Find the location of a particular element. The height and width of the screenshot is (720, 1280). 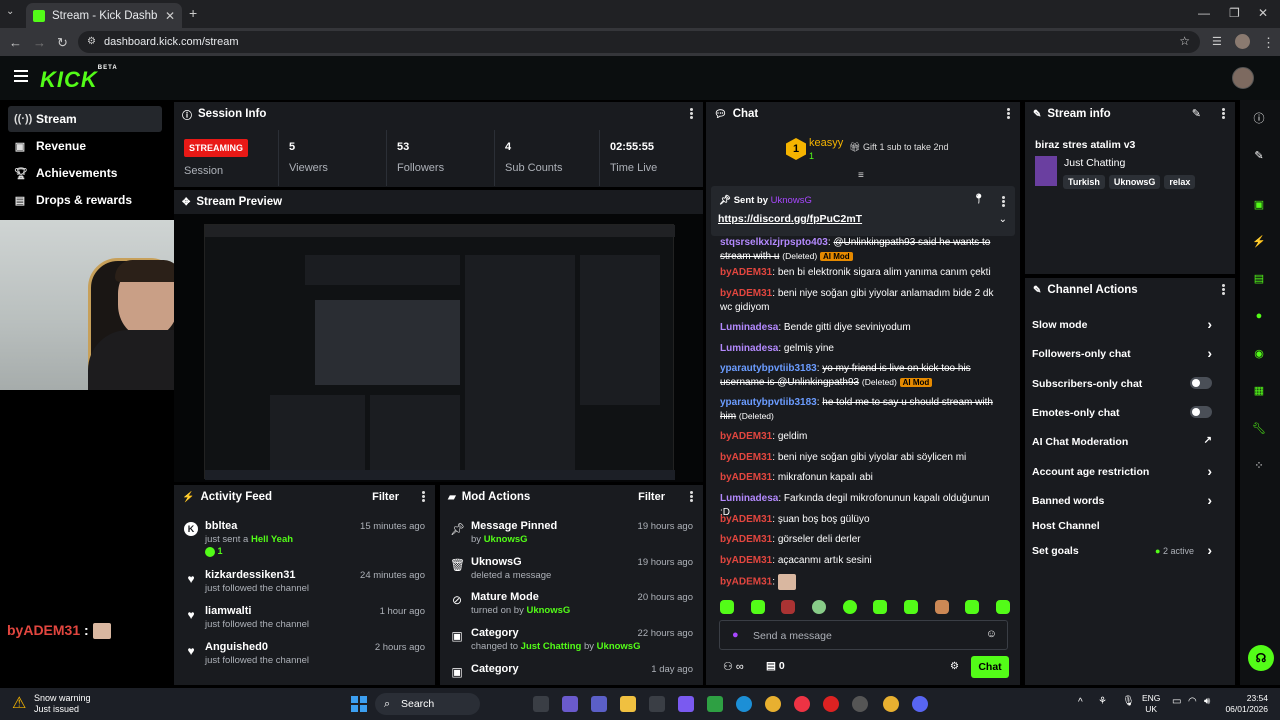

chat-message: byADEM31: şuan boş boş gülüyo is located at coordinates (861, 520).